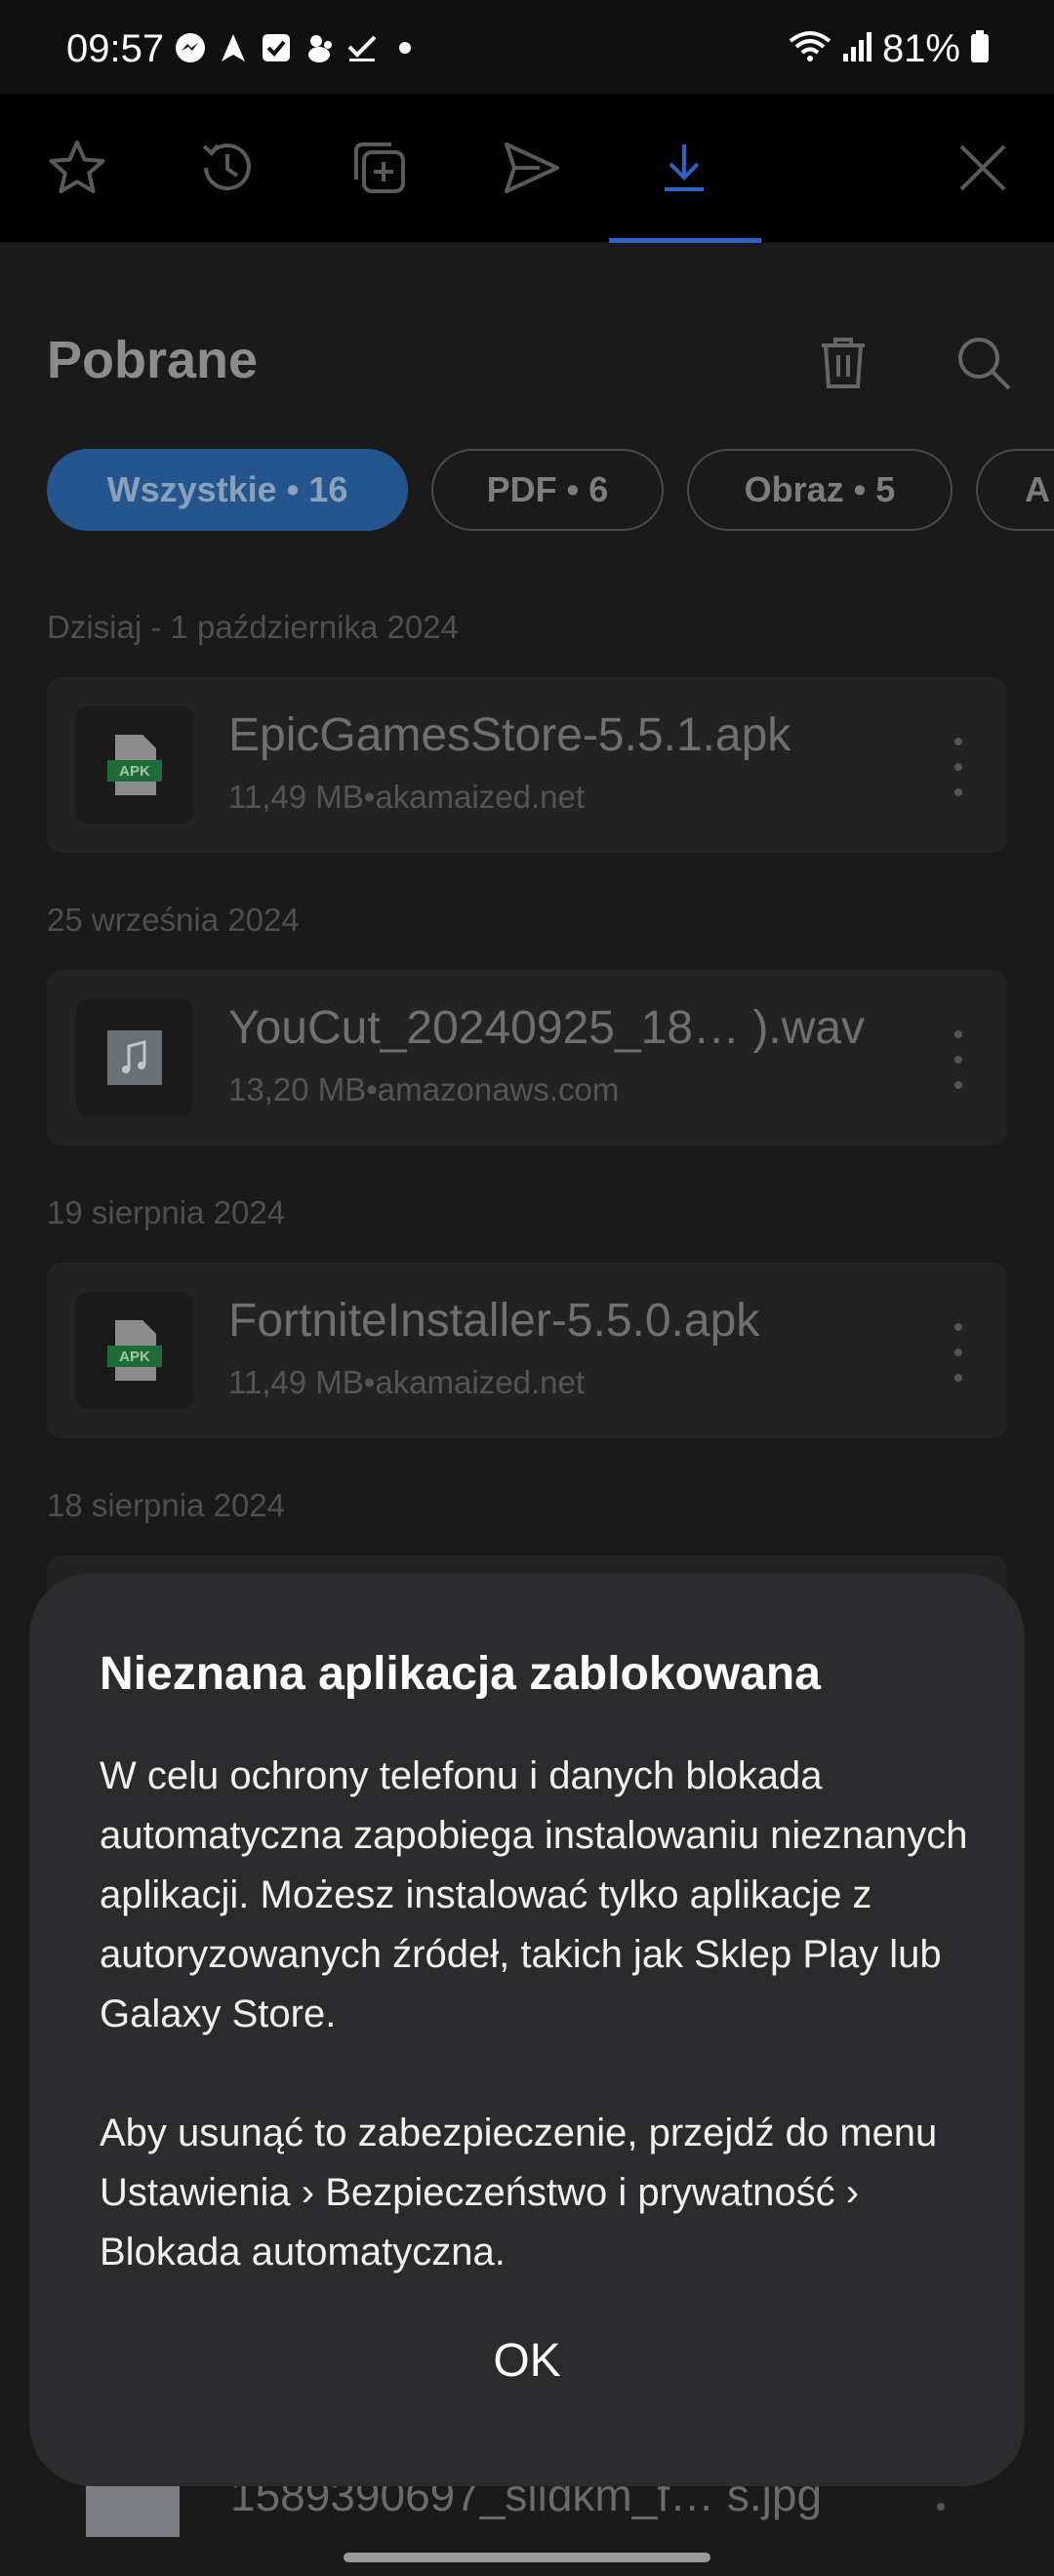  I want to click on date-header: Dzisiaj - 1 października 2024, so click(253, 627).